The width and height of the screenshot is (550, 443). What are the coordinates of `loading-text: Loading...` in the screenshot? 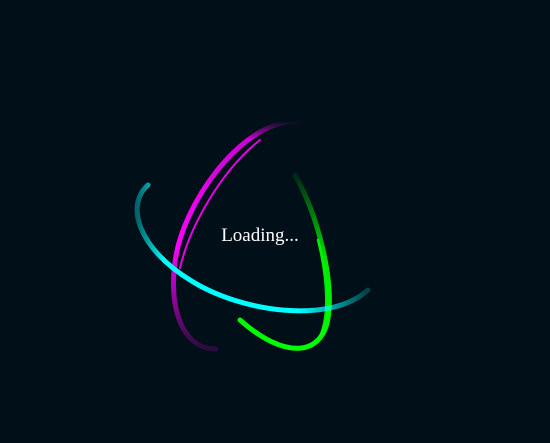 It's located at (260, 235).